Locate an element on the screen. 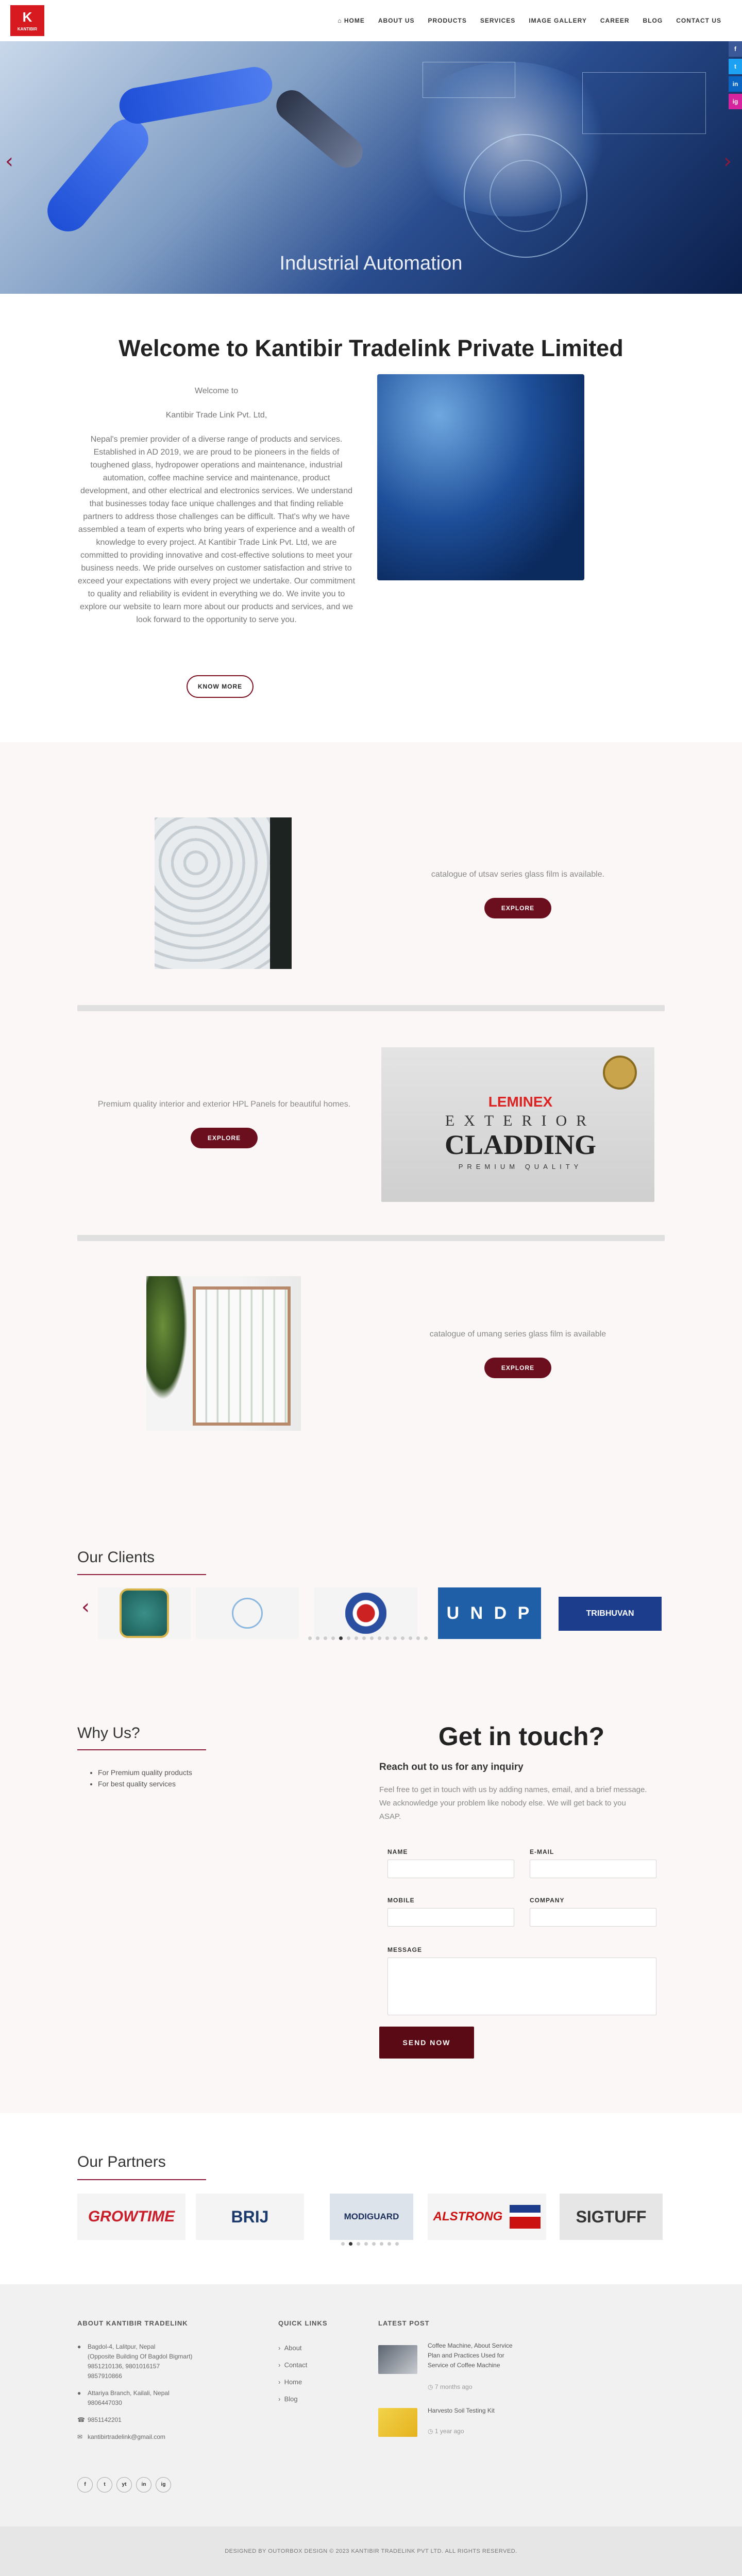 The image size is (742, 2576). brij-text: BRIJ is located at coordinates (250, 2216).